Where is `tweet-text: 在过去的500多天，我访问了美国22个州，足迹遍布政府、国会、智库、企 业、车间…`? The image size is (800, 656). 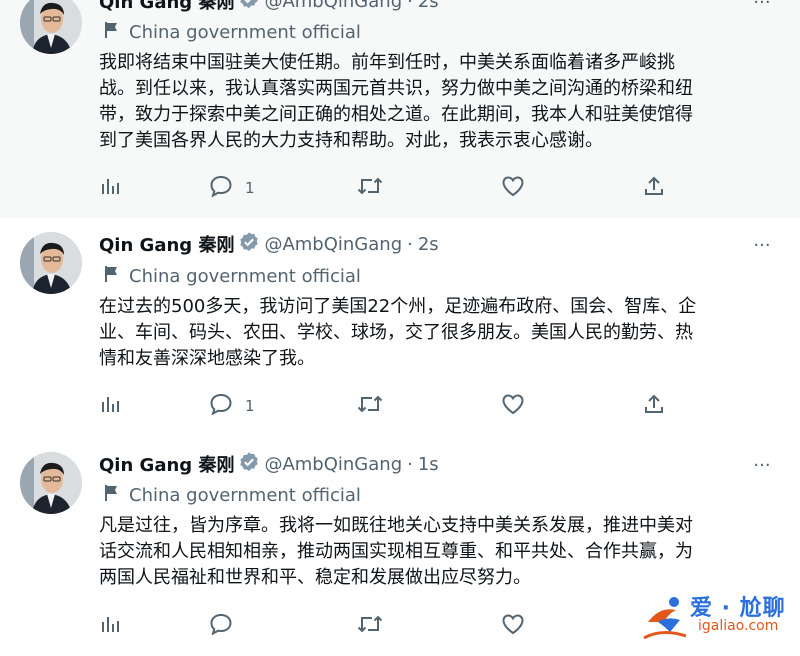
tweet-text: 在过去的500多天，我访问了美国22个州，足迹遍布政府、国会、智库、企 业、车间… is located at coordinates (398, 332).